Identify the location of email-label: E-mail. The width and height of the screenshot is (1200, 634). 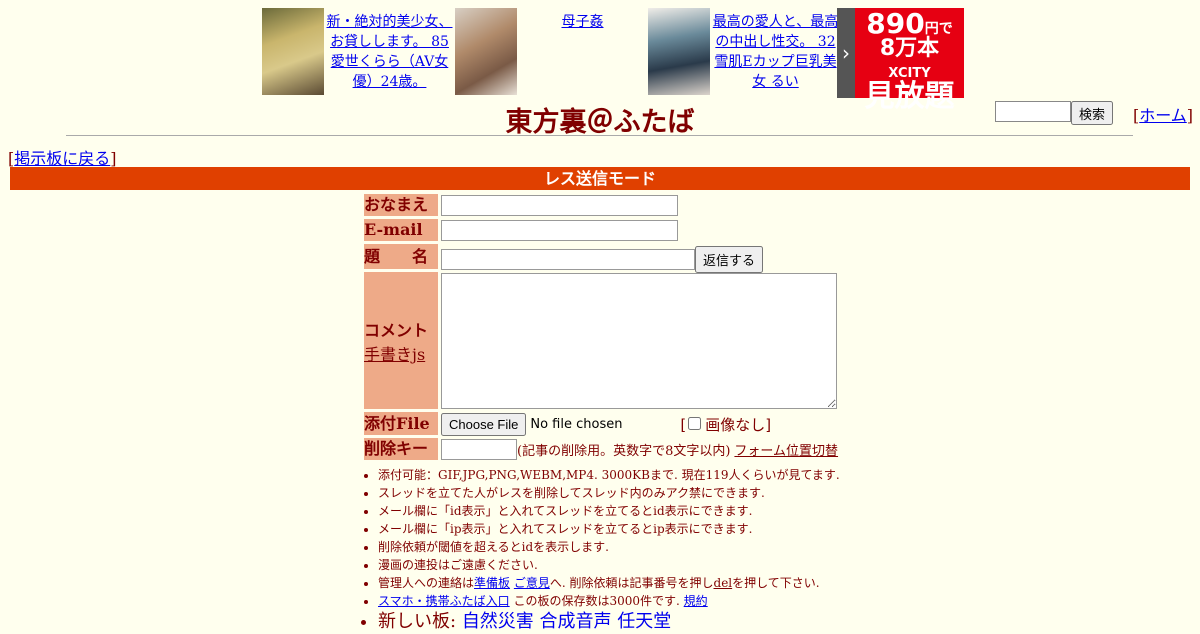
(401, 230).